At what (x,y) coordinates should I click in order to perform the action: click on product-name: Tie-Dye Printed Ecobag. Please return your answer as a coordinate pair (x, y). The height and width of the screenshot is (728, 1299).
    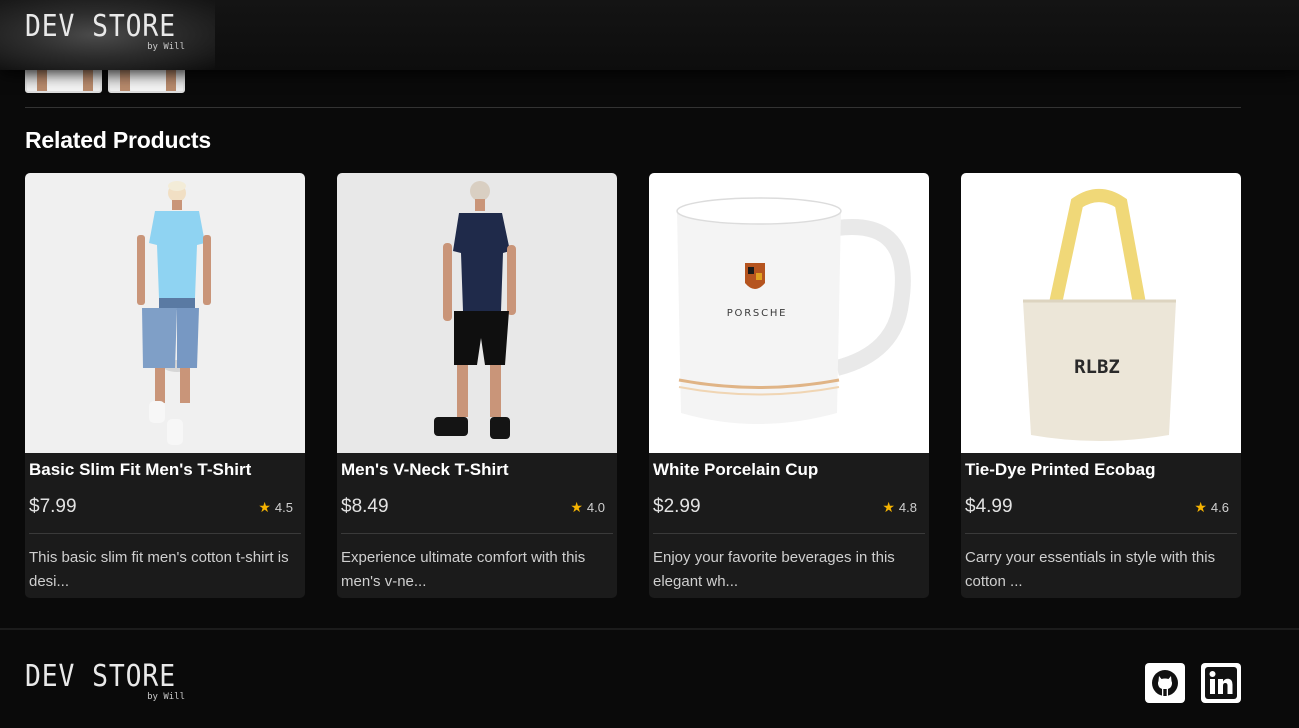
    Looking at the image, I should click on (1060, 470).